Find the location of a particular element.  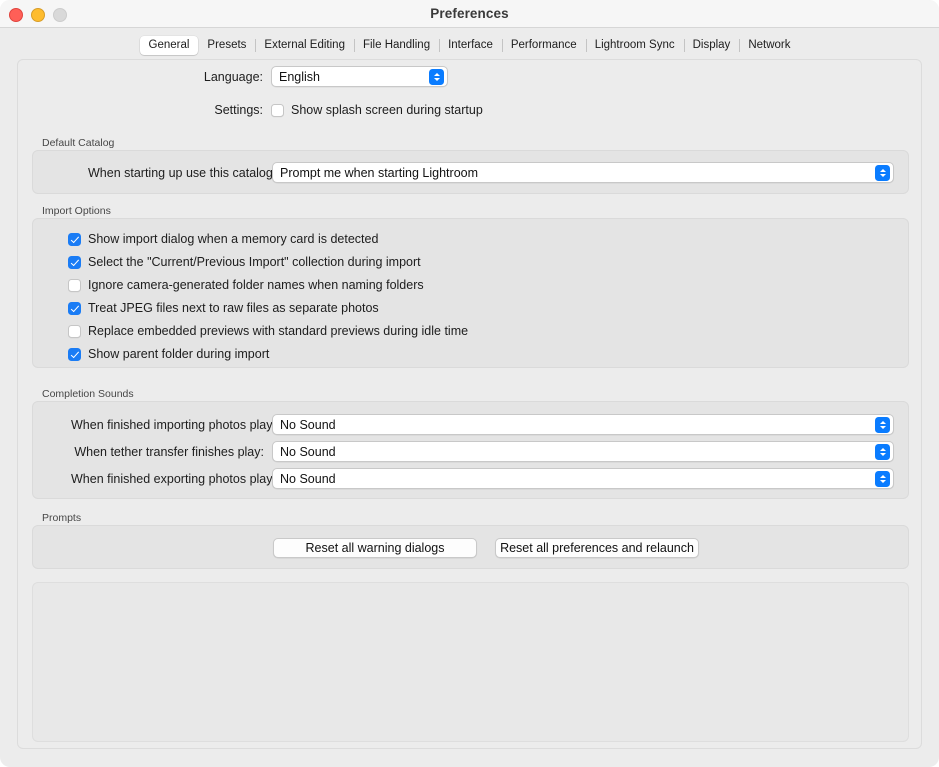

splash-screen-checkbox is located at coordinates (277, 110).